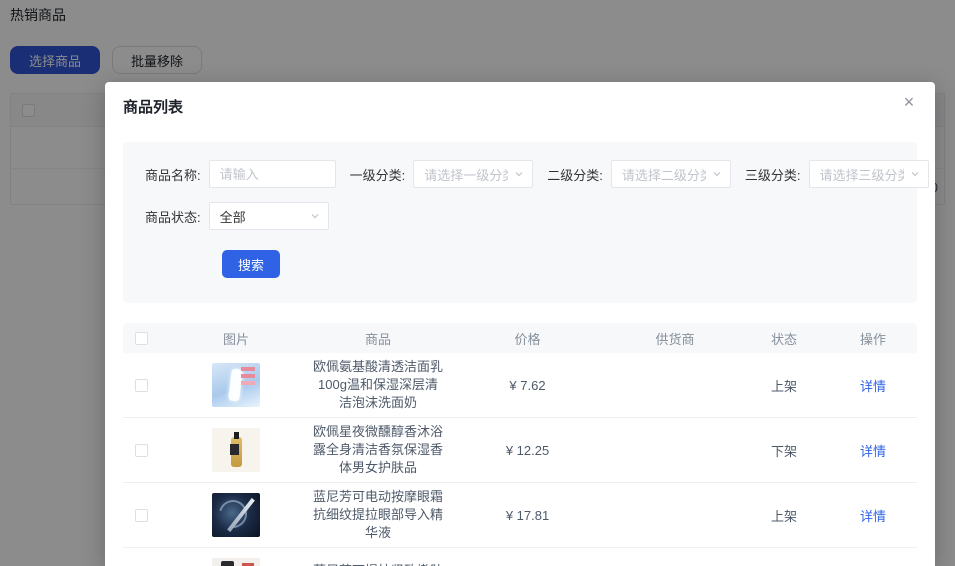 The height and width of the screenshot is (566, 955). What do you see at coordinates (377, 514) in the screenshot?
I see `product-name: 蓝尼芳可电动按摩眼霜抗细纹提拉眼部导入精华液` at bounding box center [377, 514].